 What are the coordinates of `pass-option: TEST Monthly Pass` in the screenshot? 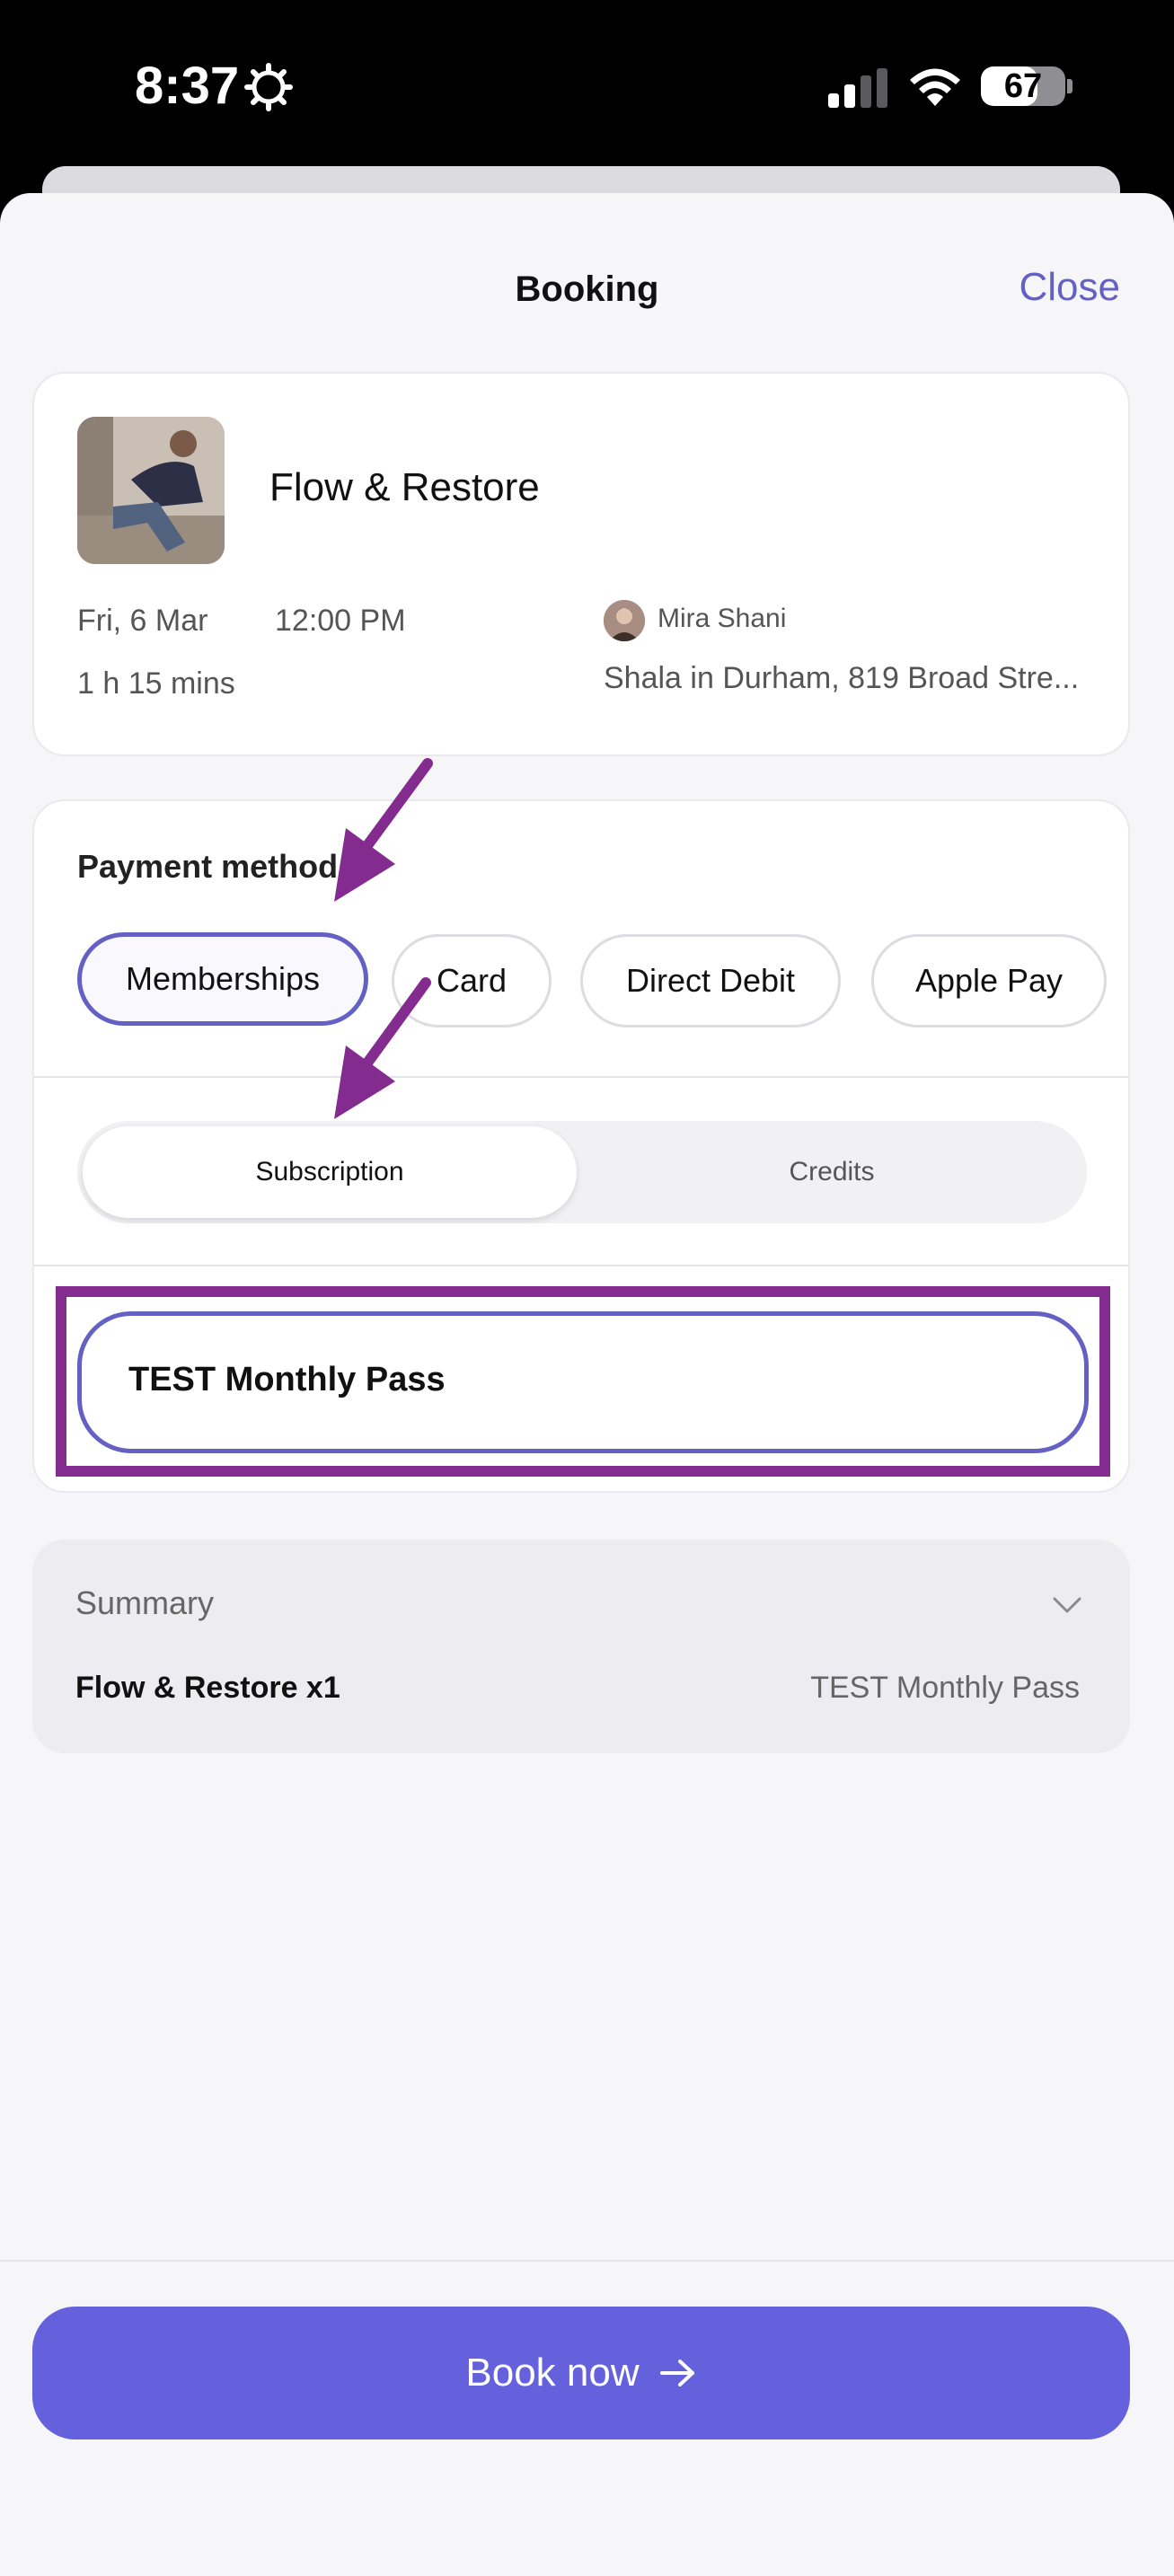 It's located at (583, 1382).